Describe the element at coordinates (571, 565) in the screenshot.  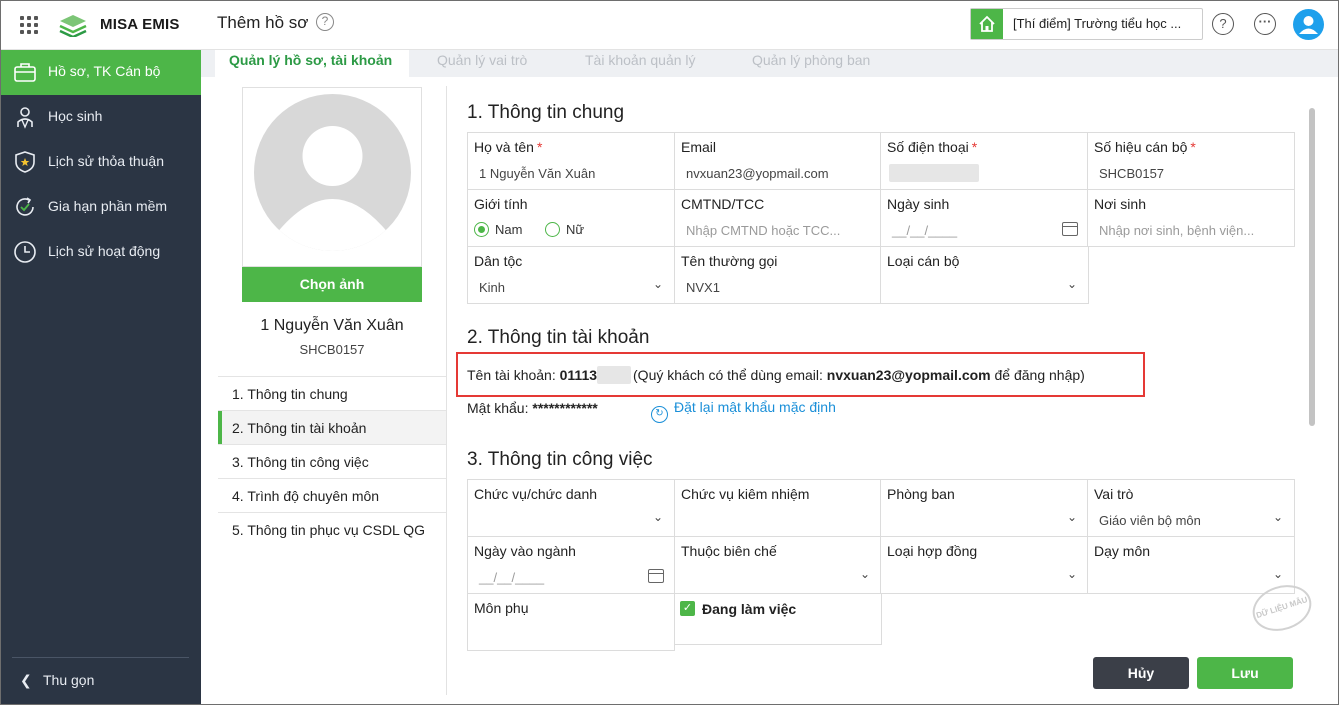
I see `start-date-field: Ngày vào ngành __/__/____` at that location.